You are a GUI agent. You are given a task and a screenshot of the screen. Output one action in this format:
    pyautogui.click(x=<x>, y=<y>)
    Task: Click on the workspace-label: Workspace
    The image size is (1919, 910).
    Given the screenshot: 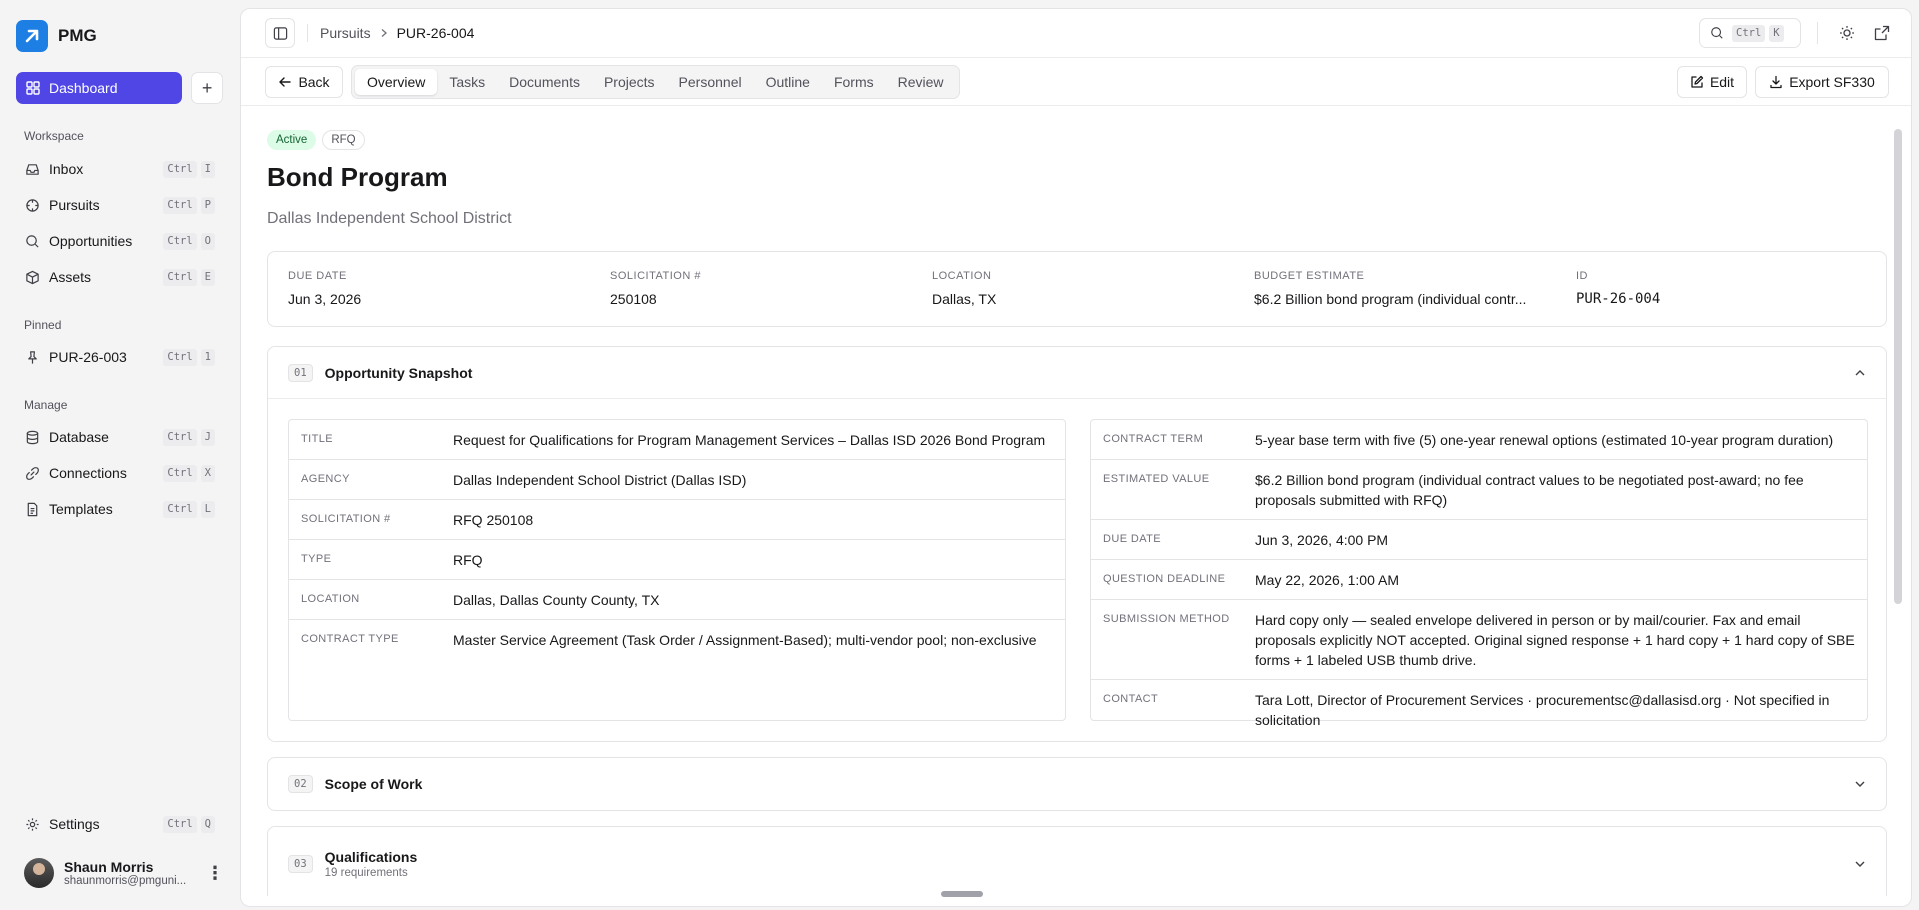 What is the action you would take?
    pyautogui.click(x=54, y=136)
    